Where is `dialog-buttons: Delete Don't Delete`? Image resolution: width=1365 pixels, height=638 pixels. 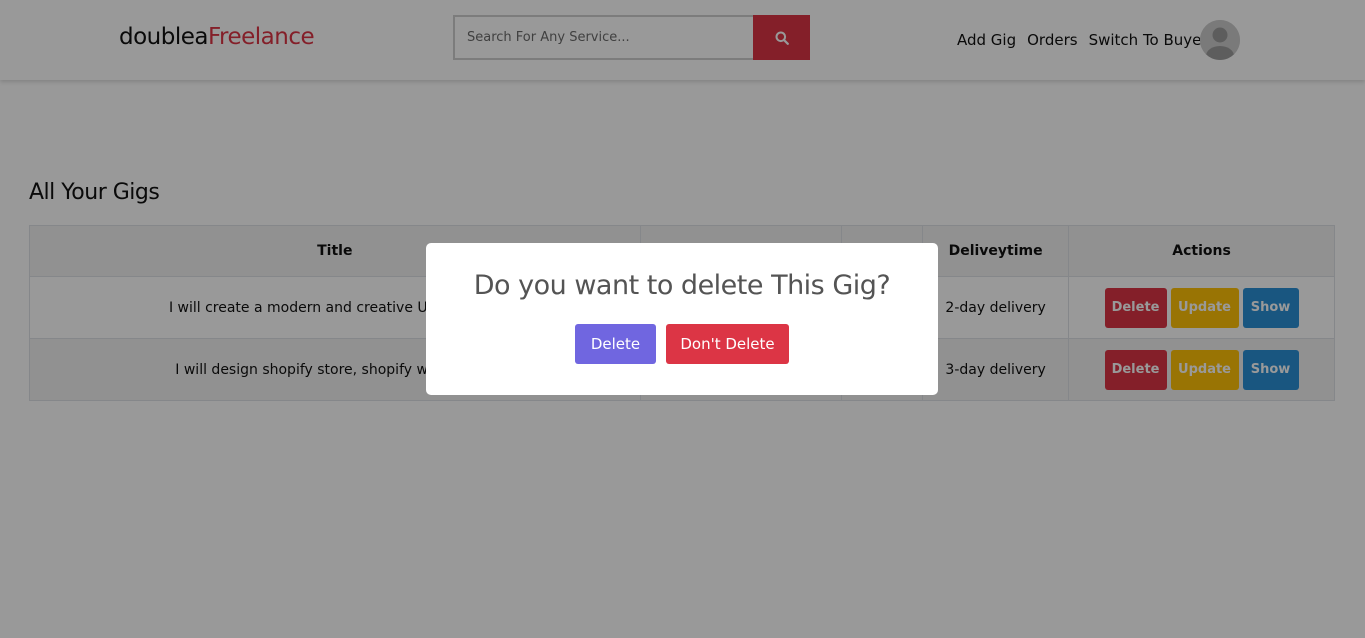 dialog-buttons: Delete Don't Delete is located at coordinates (682, 344).